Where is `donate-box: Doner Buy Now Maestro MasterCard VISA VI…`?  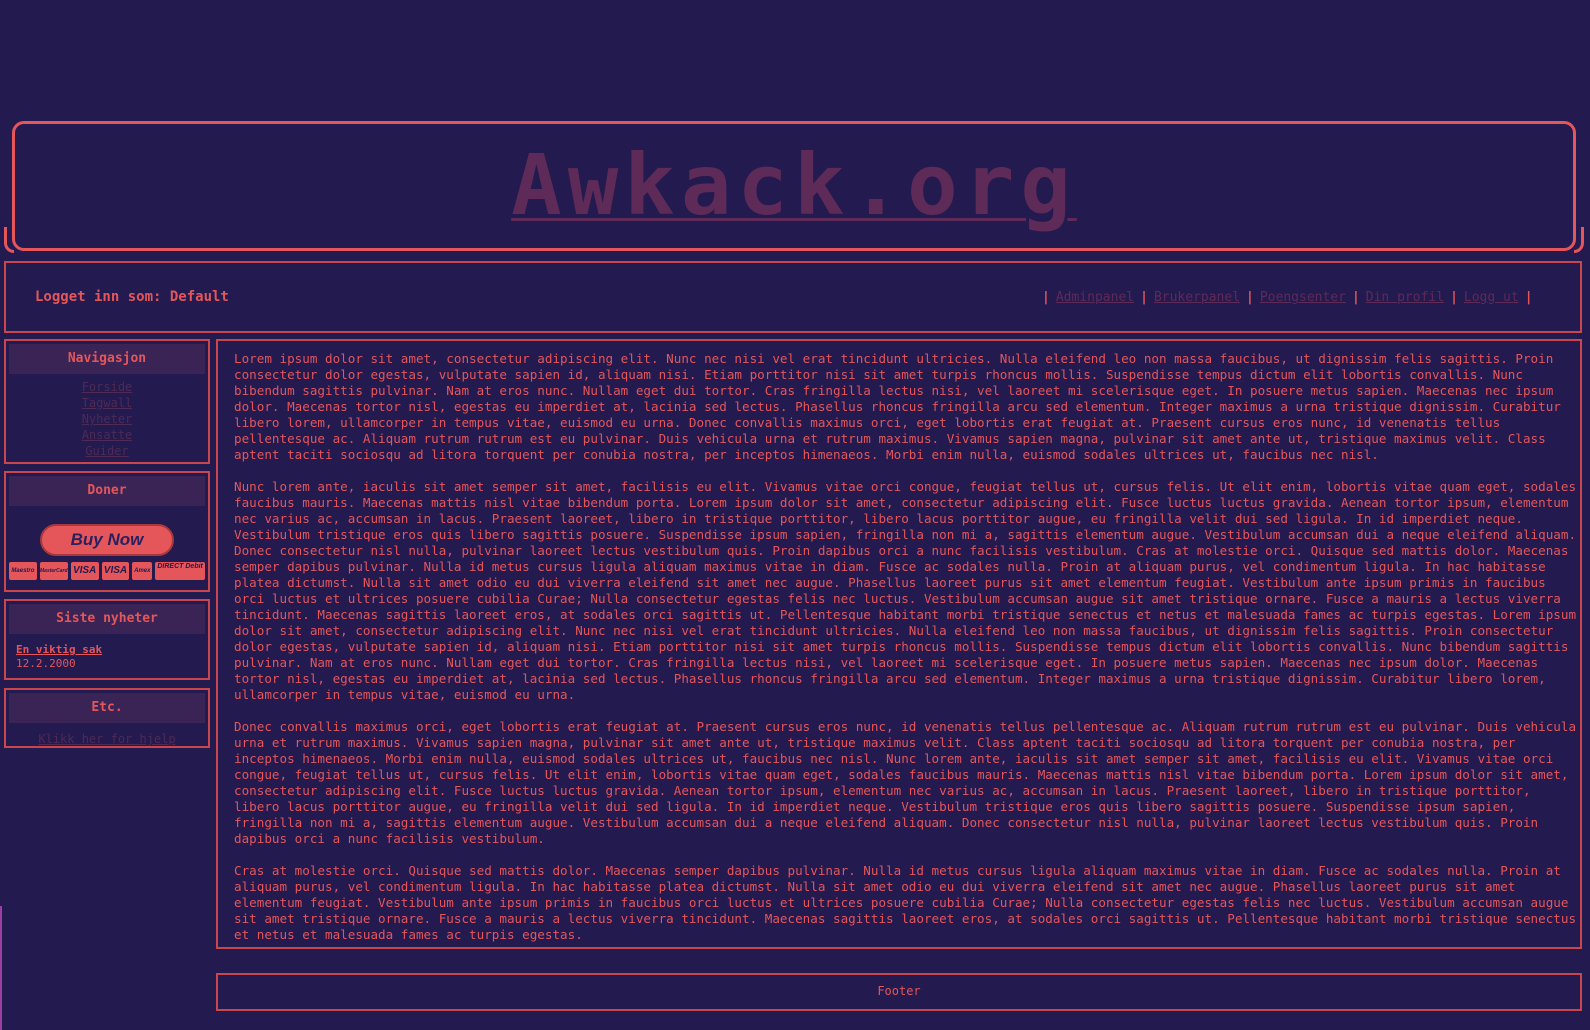
donate-box: Doner Buy Now Maestro MasterCard VISA VI… is located at coordinates (107, 531).